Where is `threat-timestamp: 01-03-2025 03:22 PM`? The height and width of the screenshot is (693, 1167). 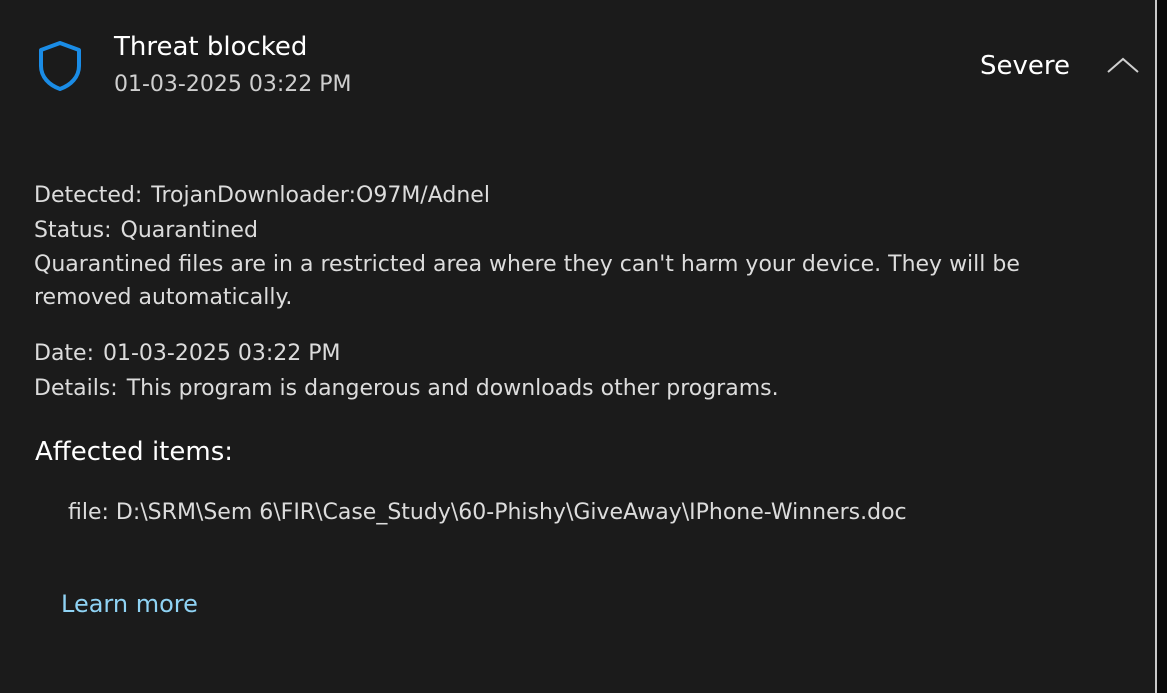 threat-timestamp: 01-03-2025 03:22 PM is located at coordinates (233, 84).